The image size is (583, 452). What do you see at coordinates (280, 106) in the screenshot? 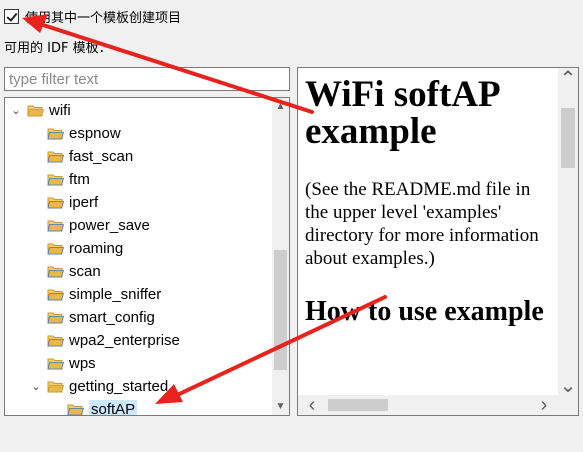
I see `scroll-up-icon: ▲` at bounding box center [280, 106].